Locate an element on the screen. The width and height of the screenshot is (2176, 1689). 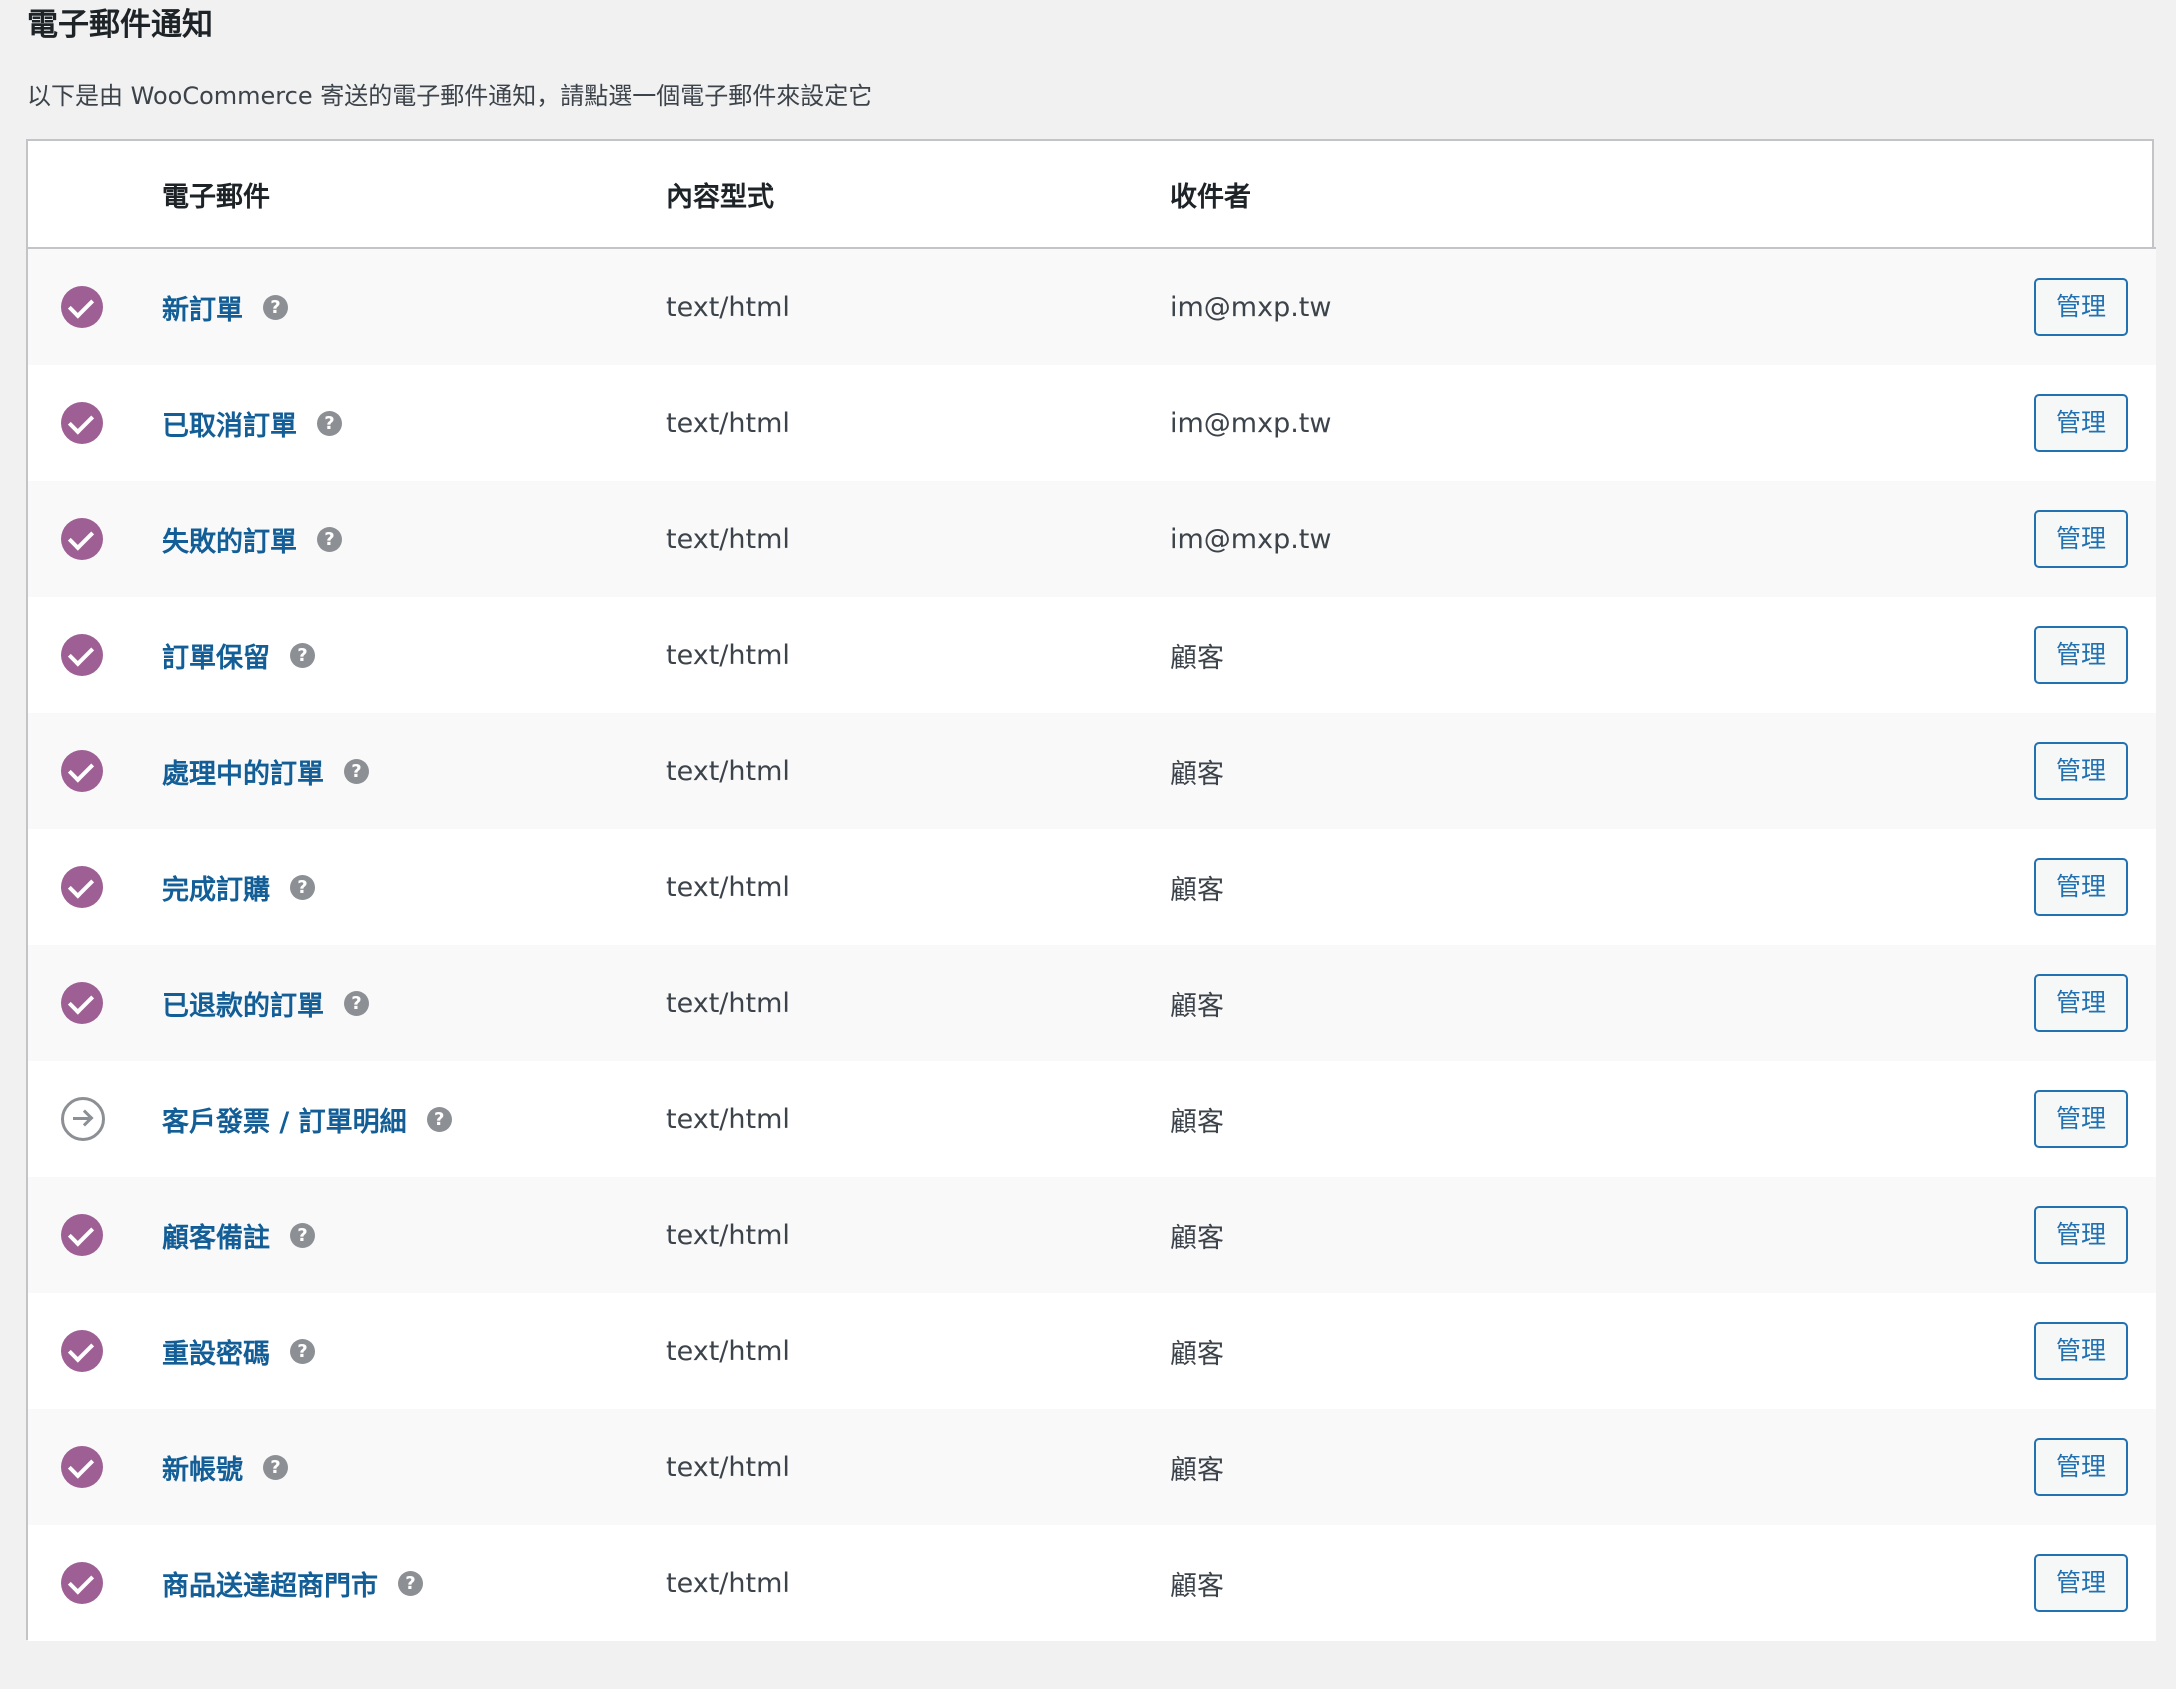
table-header-row: 電子郵件 內容型式 收件者 is located at coordinates (1092, 195).